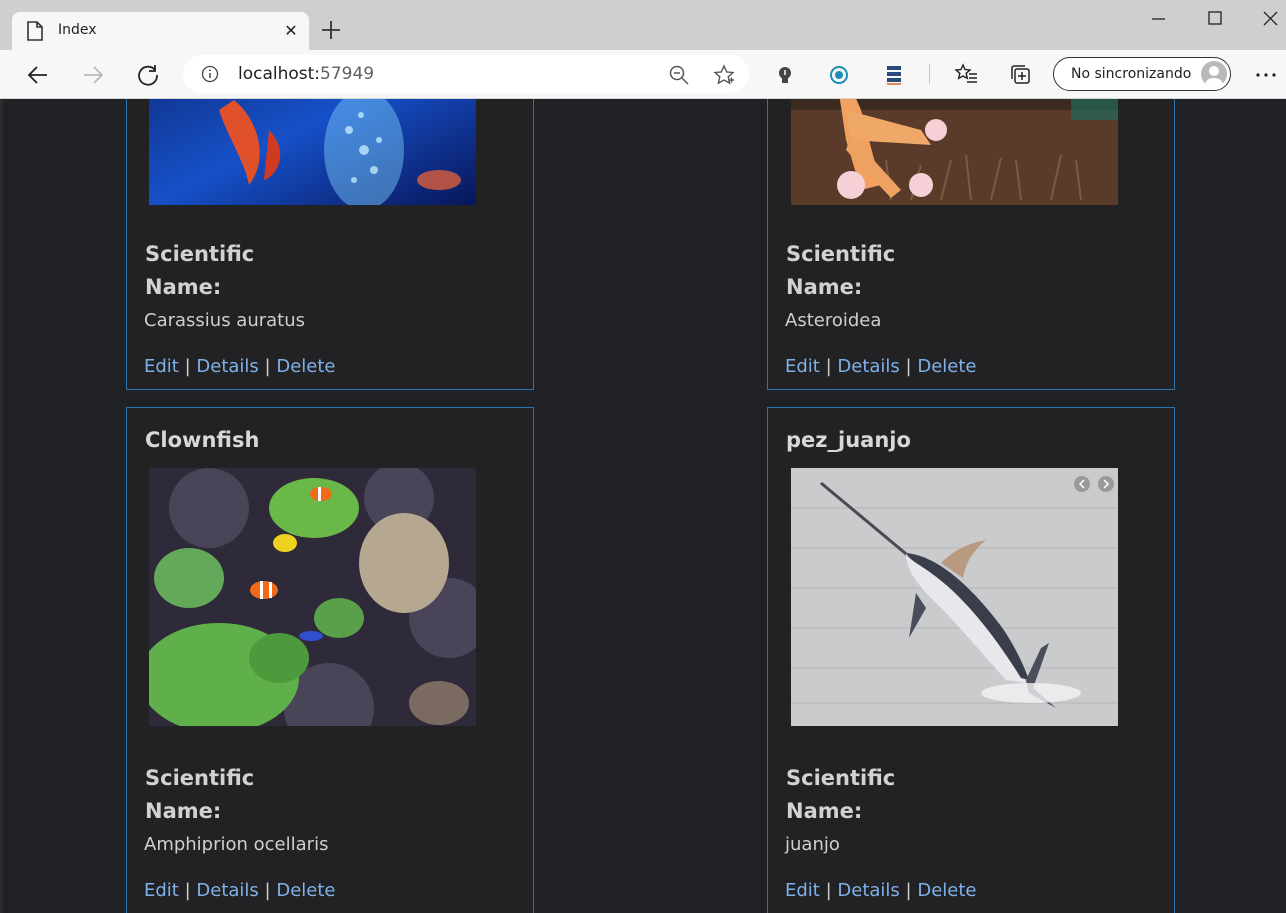 This screenshot has height=913, width=1286. Describe the element at coordinates (210, 74) in the screenshot. I see `info-icon` at that location.